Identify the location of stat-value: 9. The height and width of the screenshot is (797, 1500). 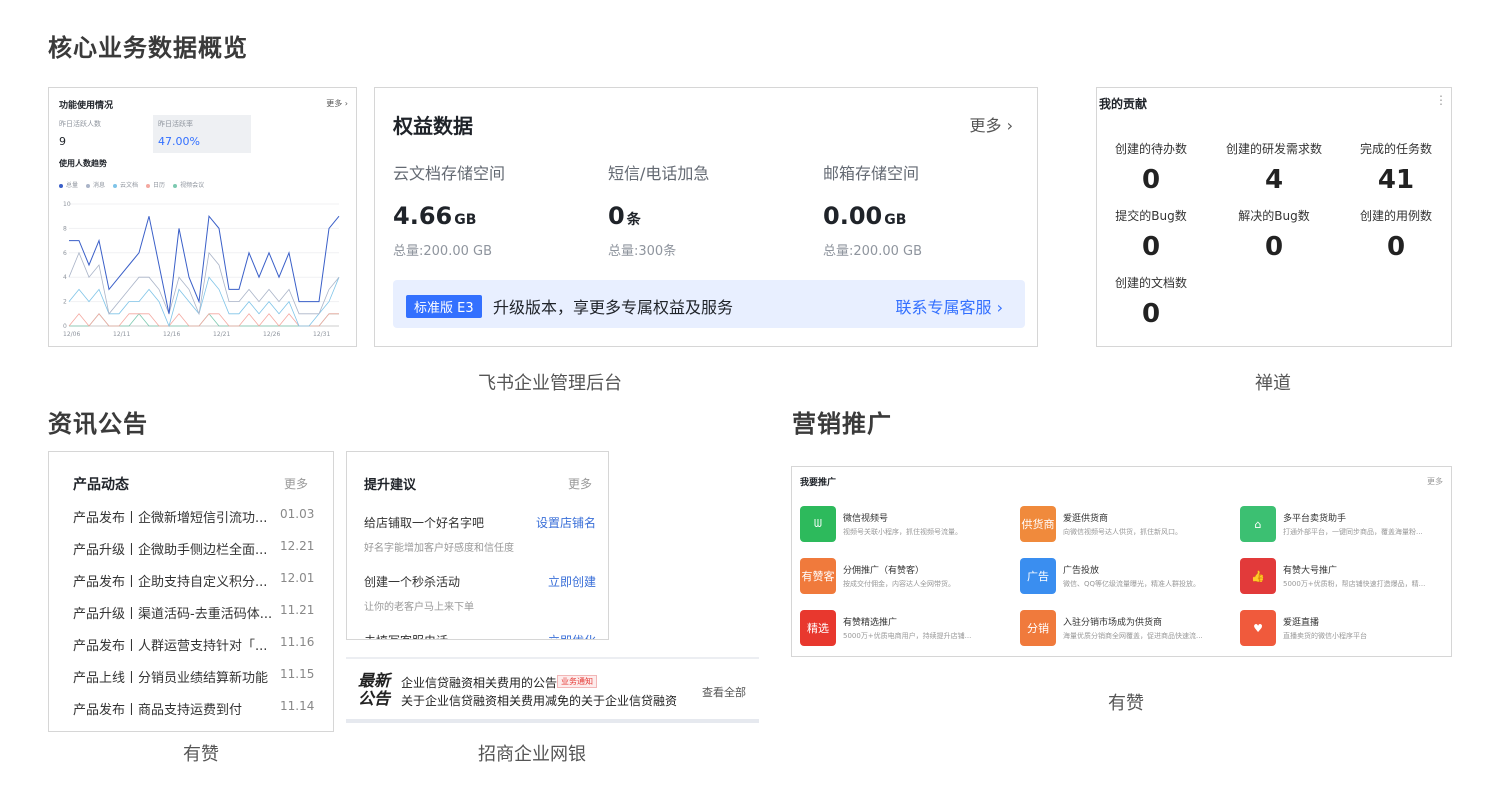
(62, 141).